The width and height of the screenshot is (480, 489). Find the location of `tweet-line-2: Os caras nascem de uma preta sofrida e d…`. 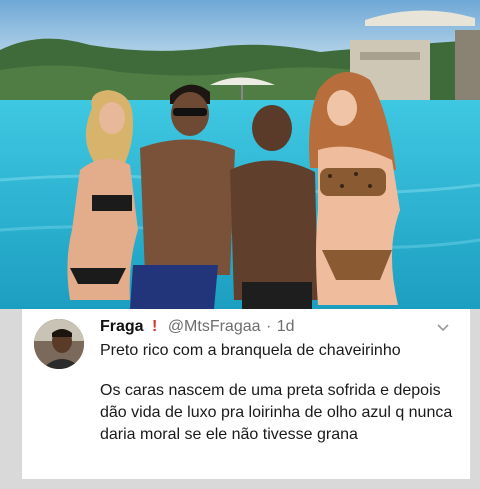

tweet-line-2: Os caras nascem de uma preta sofrida e d… is located at coordinates (276, 412).